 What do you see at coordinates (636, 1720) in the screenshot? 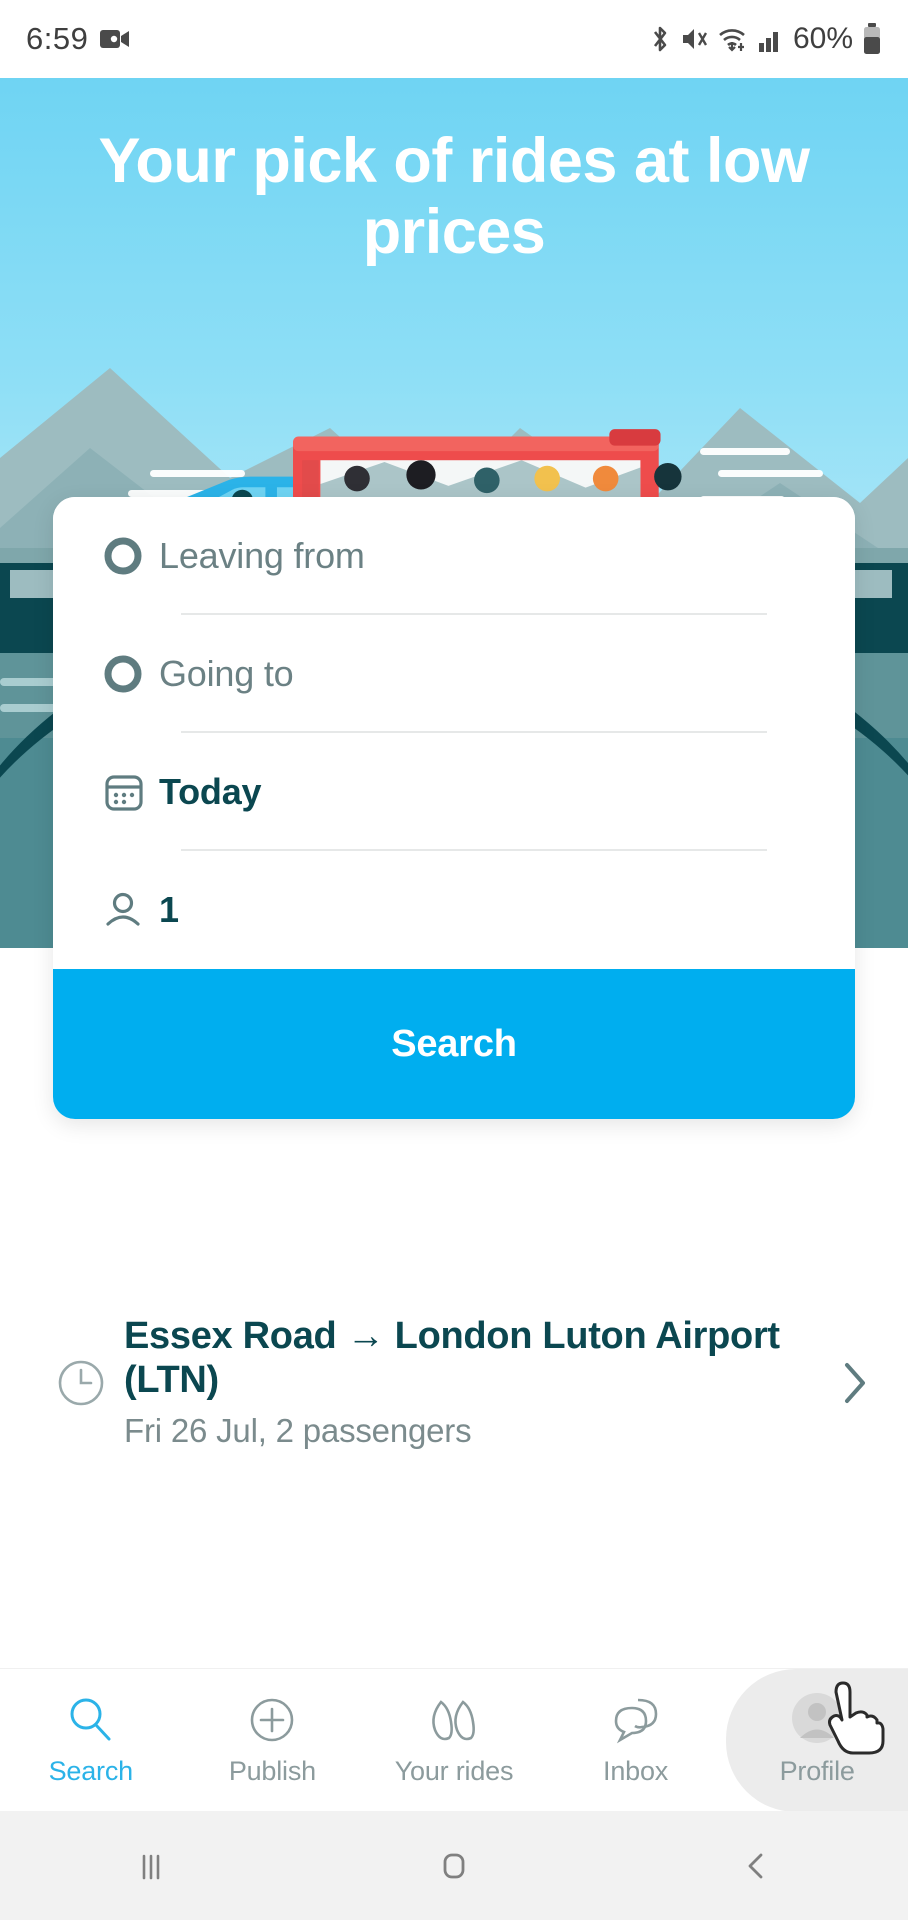
I see `speech-bubble-icon` at bounding box center [636, 1720].